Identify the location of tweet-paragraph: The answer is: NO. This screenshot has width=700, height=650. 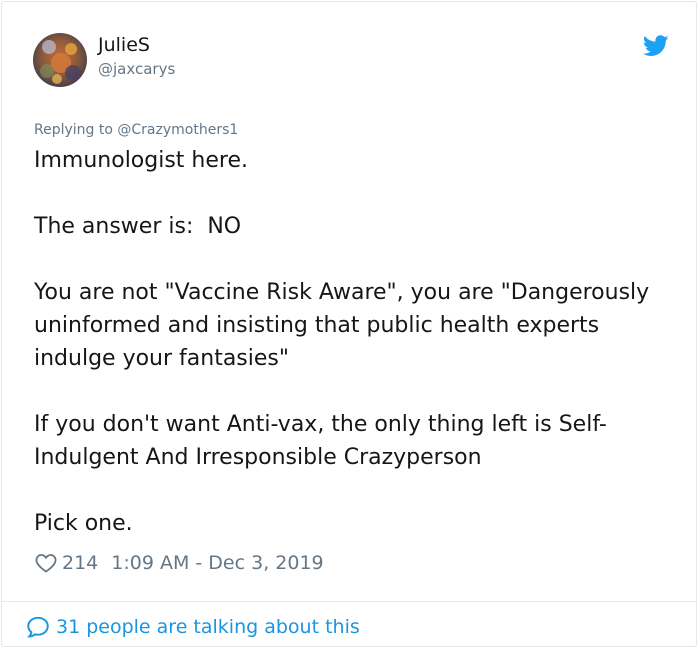
(138, 226).